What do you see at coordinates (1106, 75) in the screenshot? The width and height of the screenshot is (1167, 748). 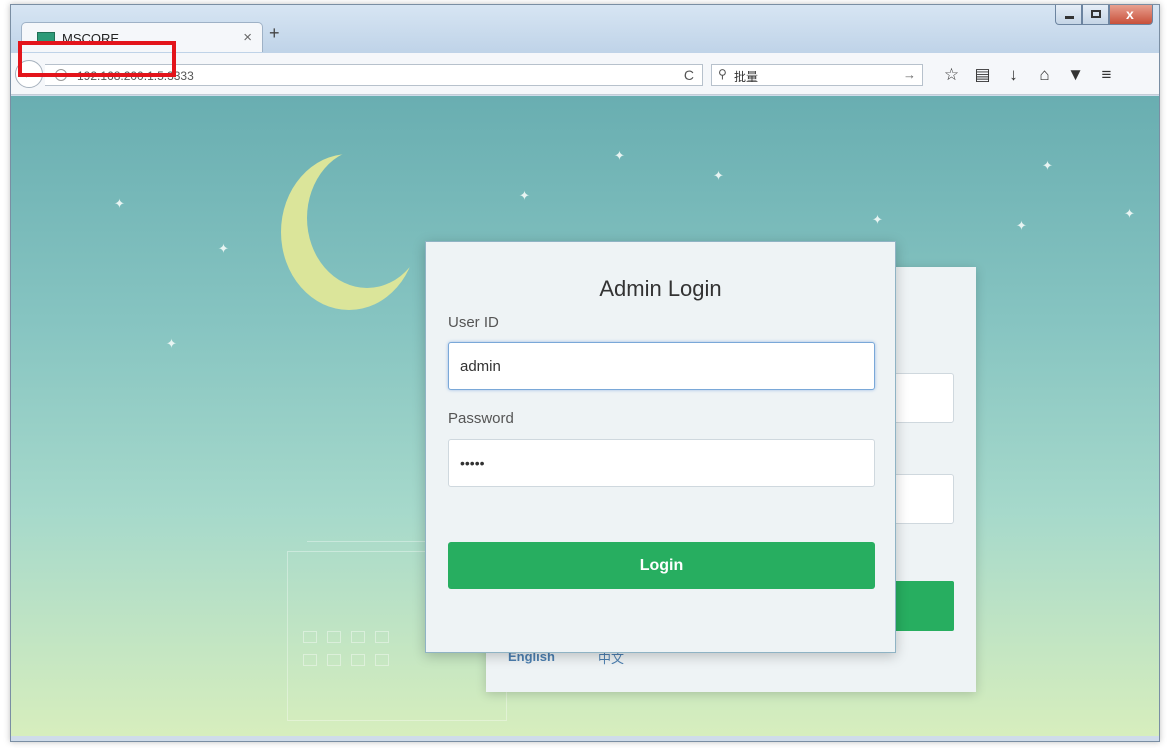 I see `menu-icon: ≡` at bounding box center [1106, 75].